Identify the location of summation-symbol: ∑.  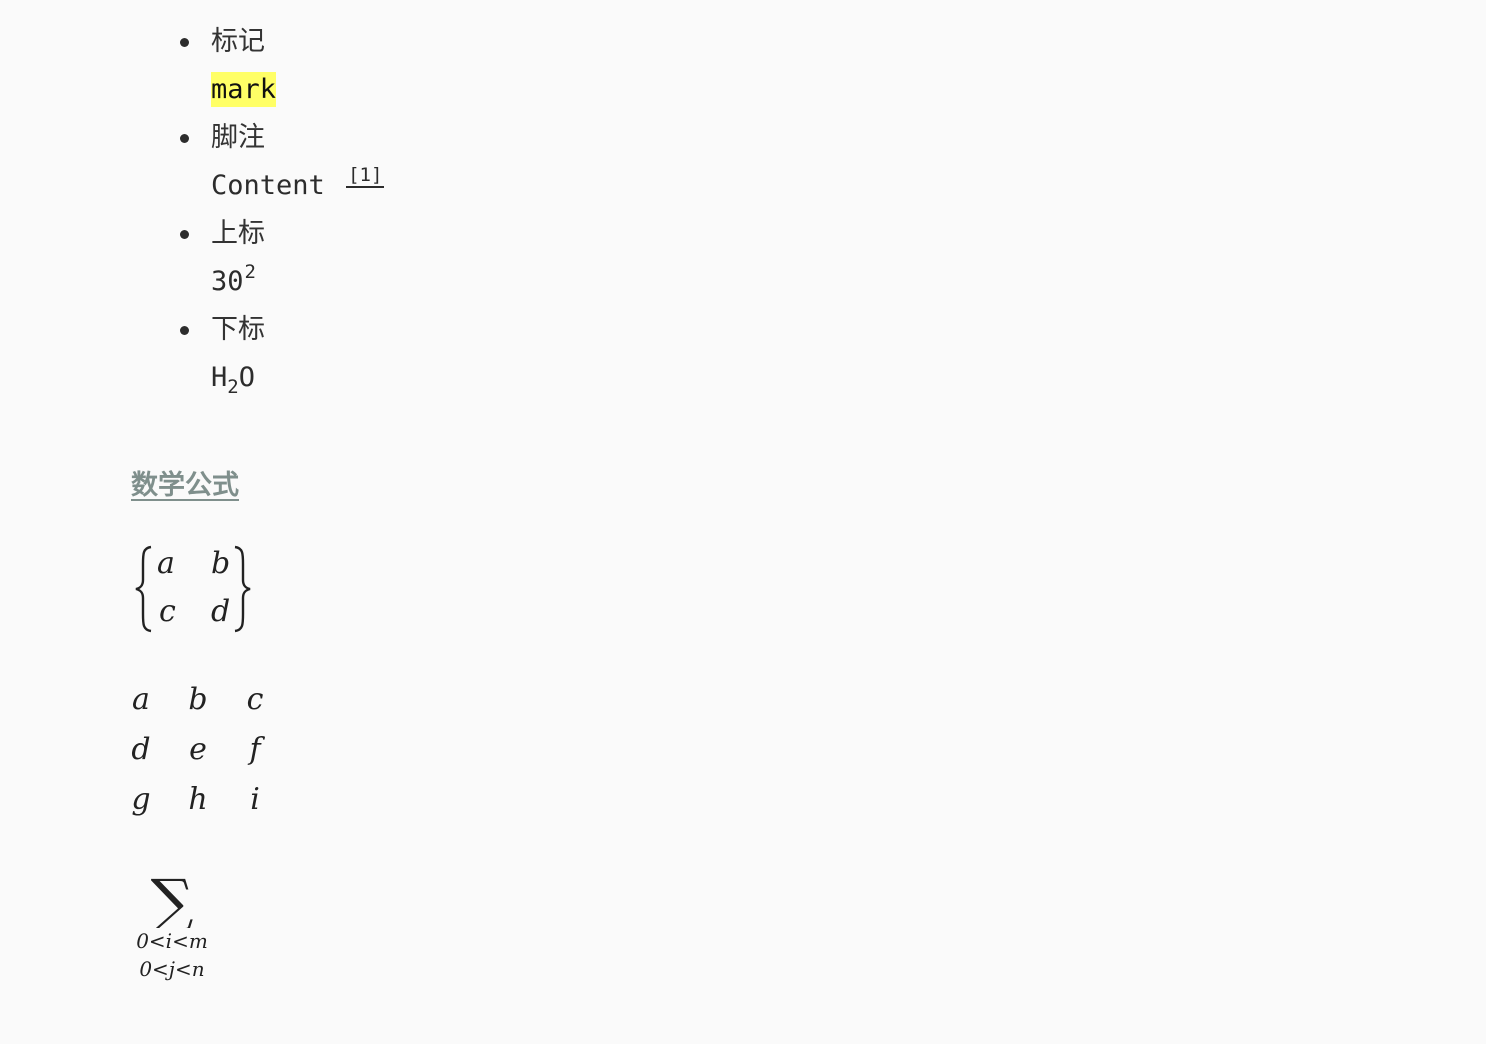
(172, 900).